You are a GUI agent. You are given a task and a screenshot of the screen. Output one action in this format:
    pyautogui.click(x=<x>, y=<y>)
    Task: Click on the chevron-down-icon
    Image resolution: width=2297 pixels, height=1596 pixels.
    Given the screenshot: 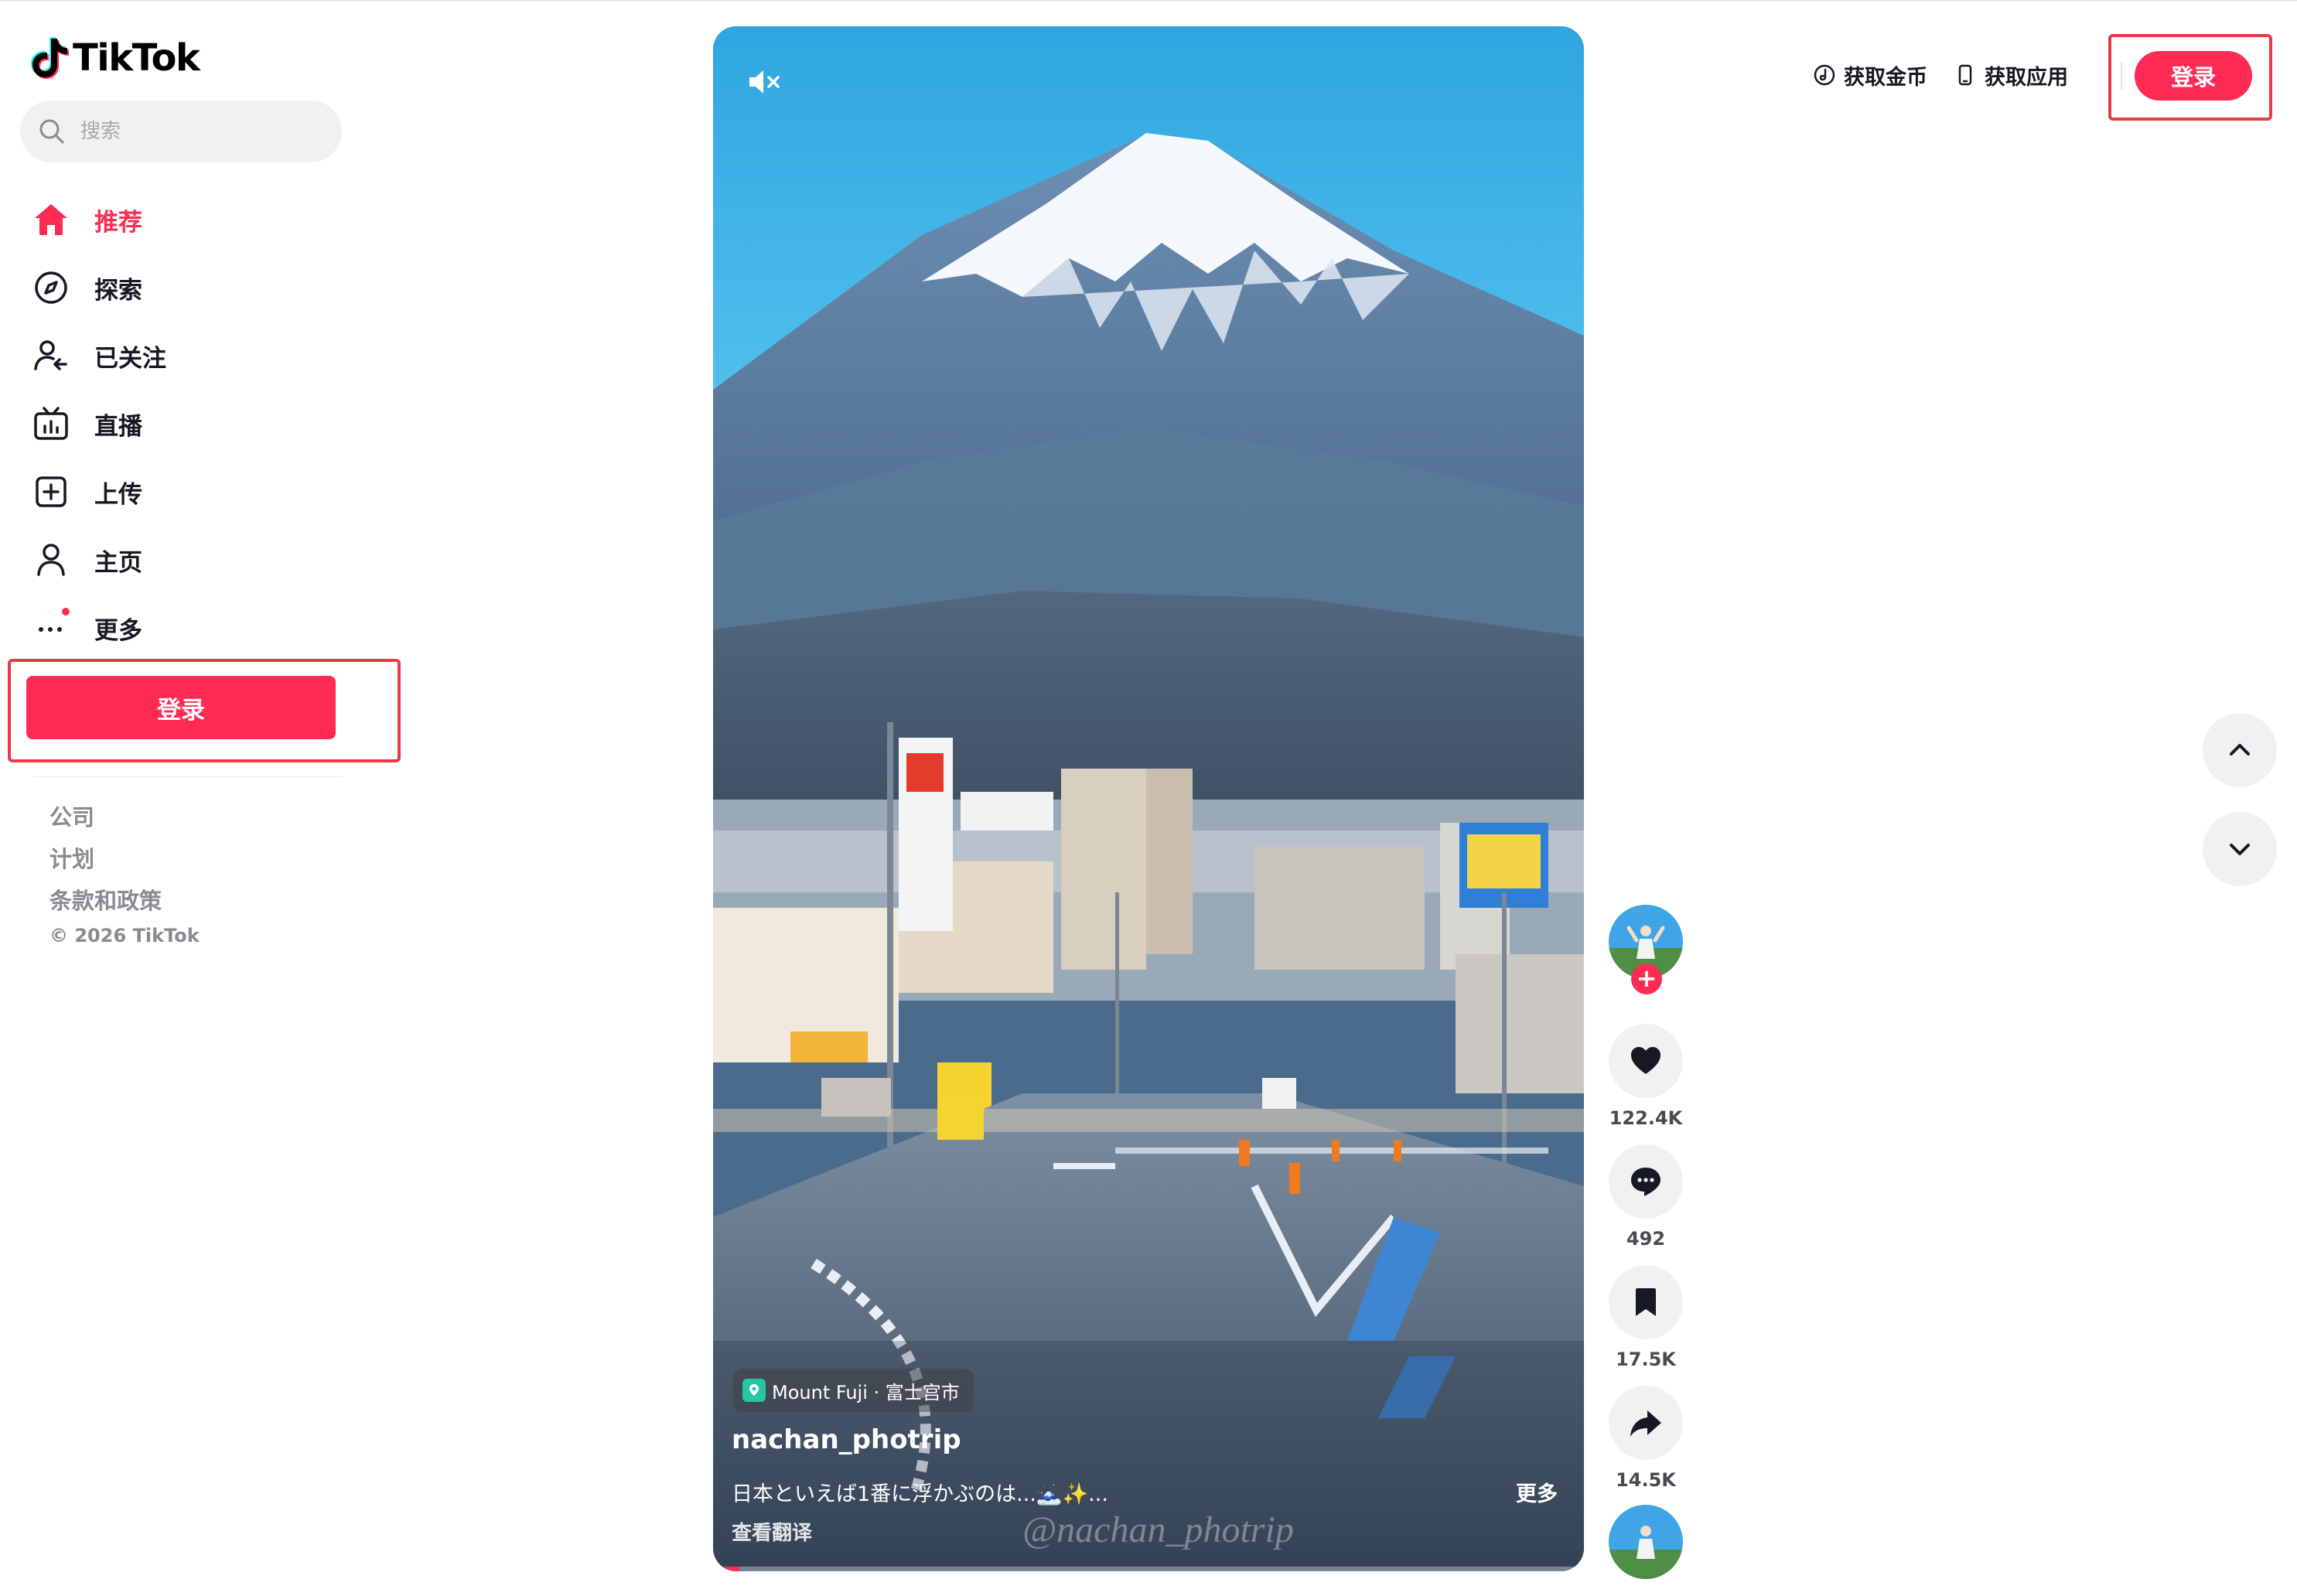 What is the action you would take?
    pyautogui.click(x=2240, y=849)
    